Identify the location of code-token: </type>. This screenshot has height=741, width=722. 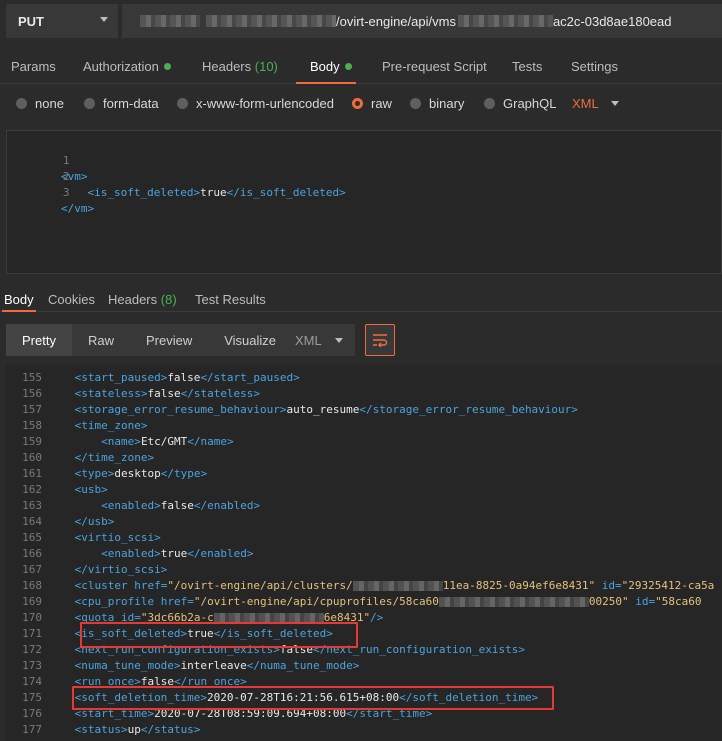
(184, 473).